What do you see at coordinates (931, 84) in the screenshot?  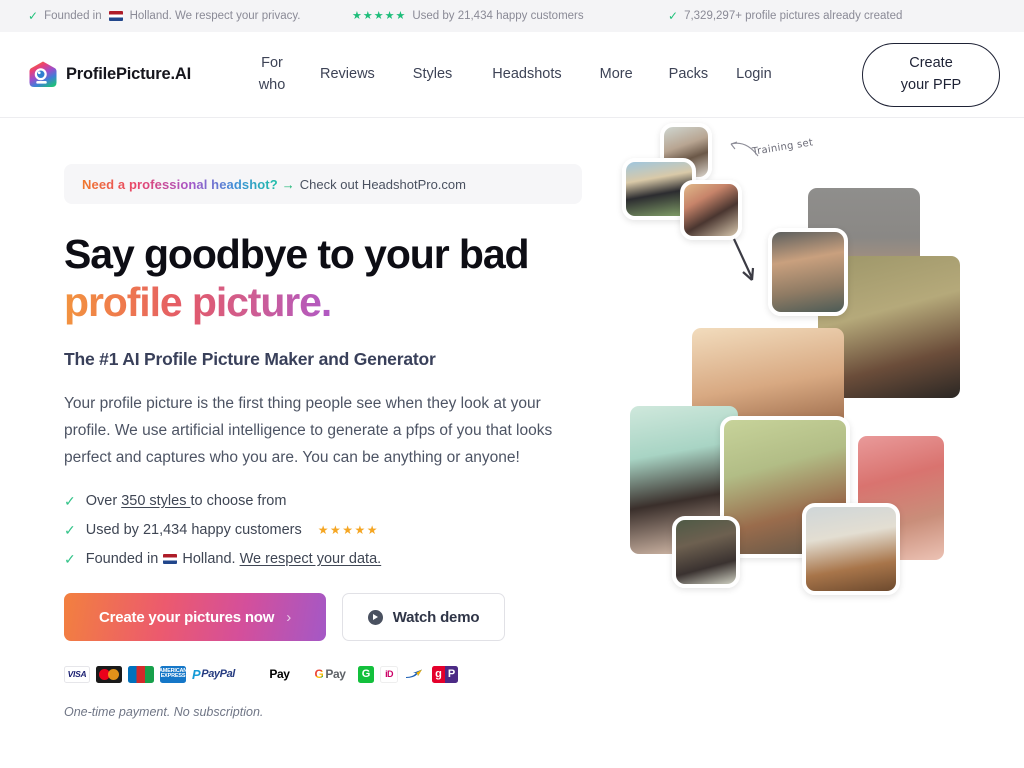 I see `nav-cta-line2: your PFP` at bounding box center [931, 84].